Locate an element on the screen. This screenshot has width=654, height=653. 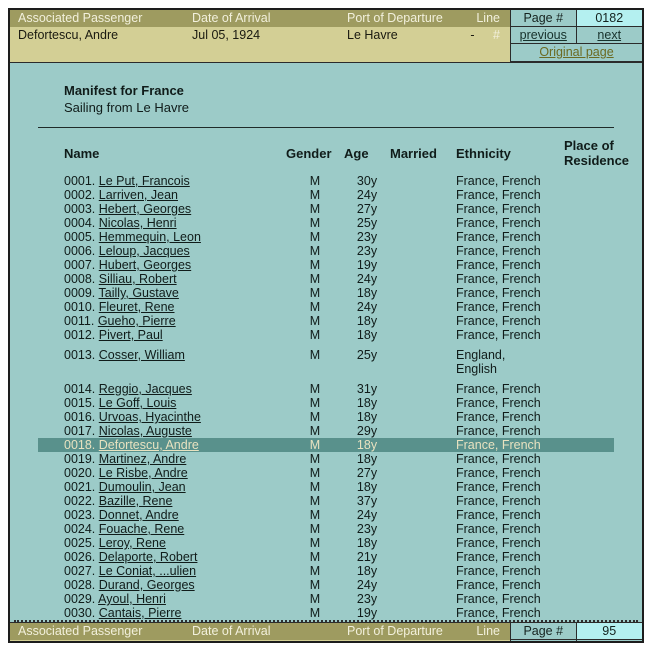
cell-name: 0019. Martinez, Andre is located at coordinates (162, 459).